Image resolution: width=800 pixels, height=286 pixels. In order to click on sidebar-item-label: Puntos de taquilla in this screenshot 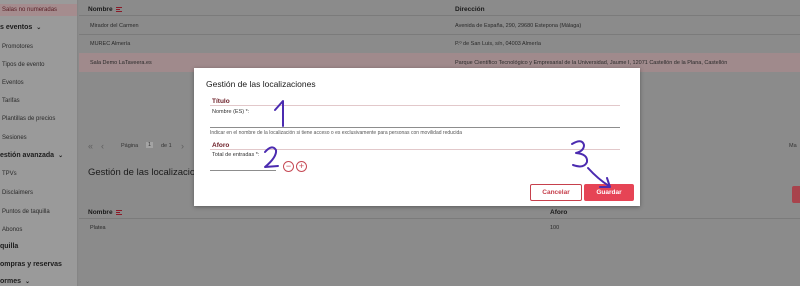, I will do `click(26, 212)`.